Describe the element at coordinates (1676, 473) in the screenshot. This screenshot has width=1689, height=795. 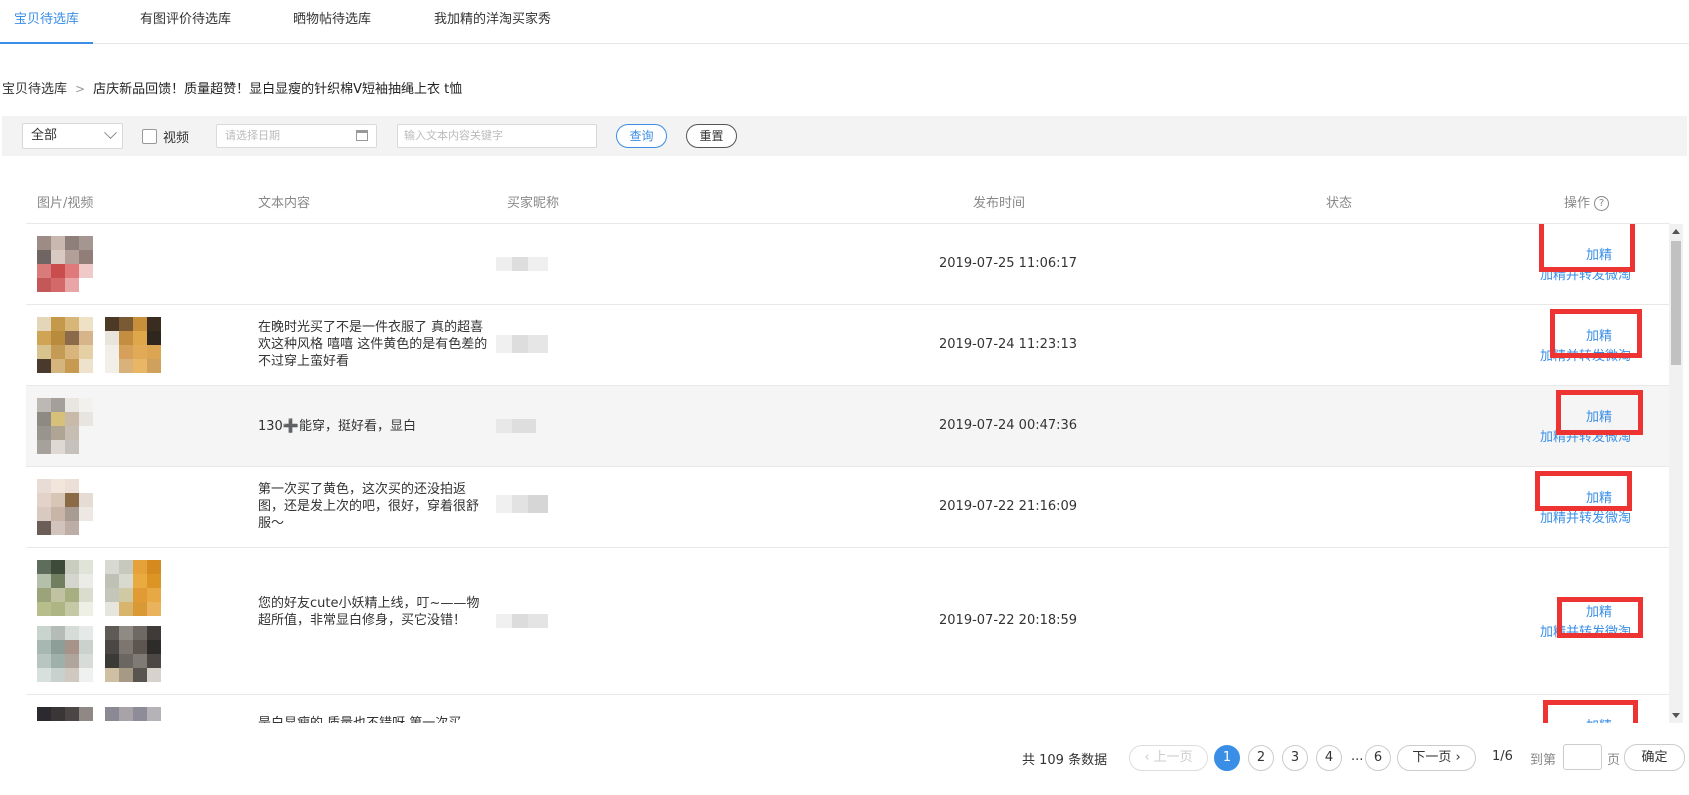
I see `table-scrollbar` at that location.